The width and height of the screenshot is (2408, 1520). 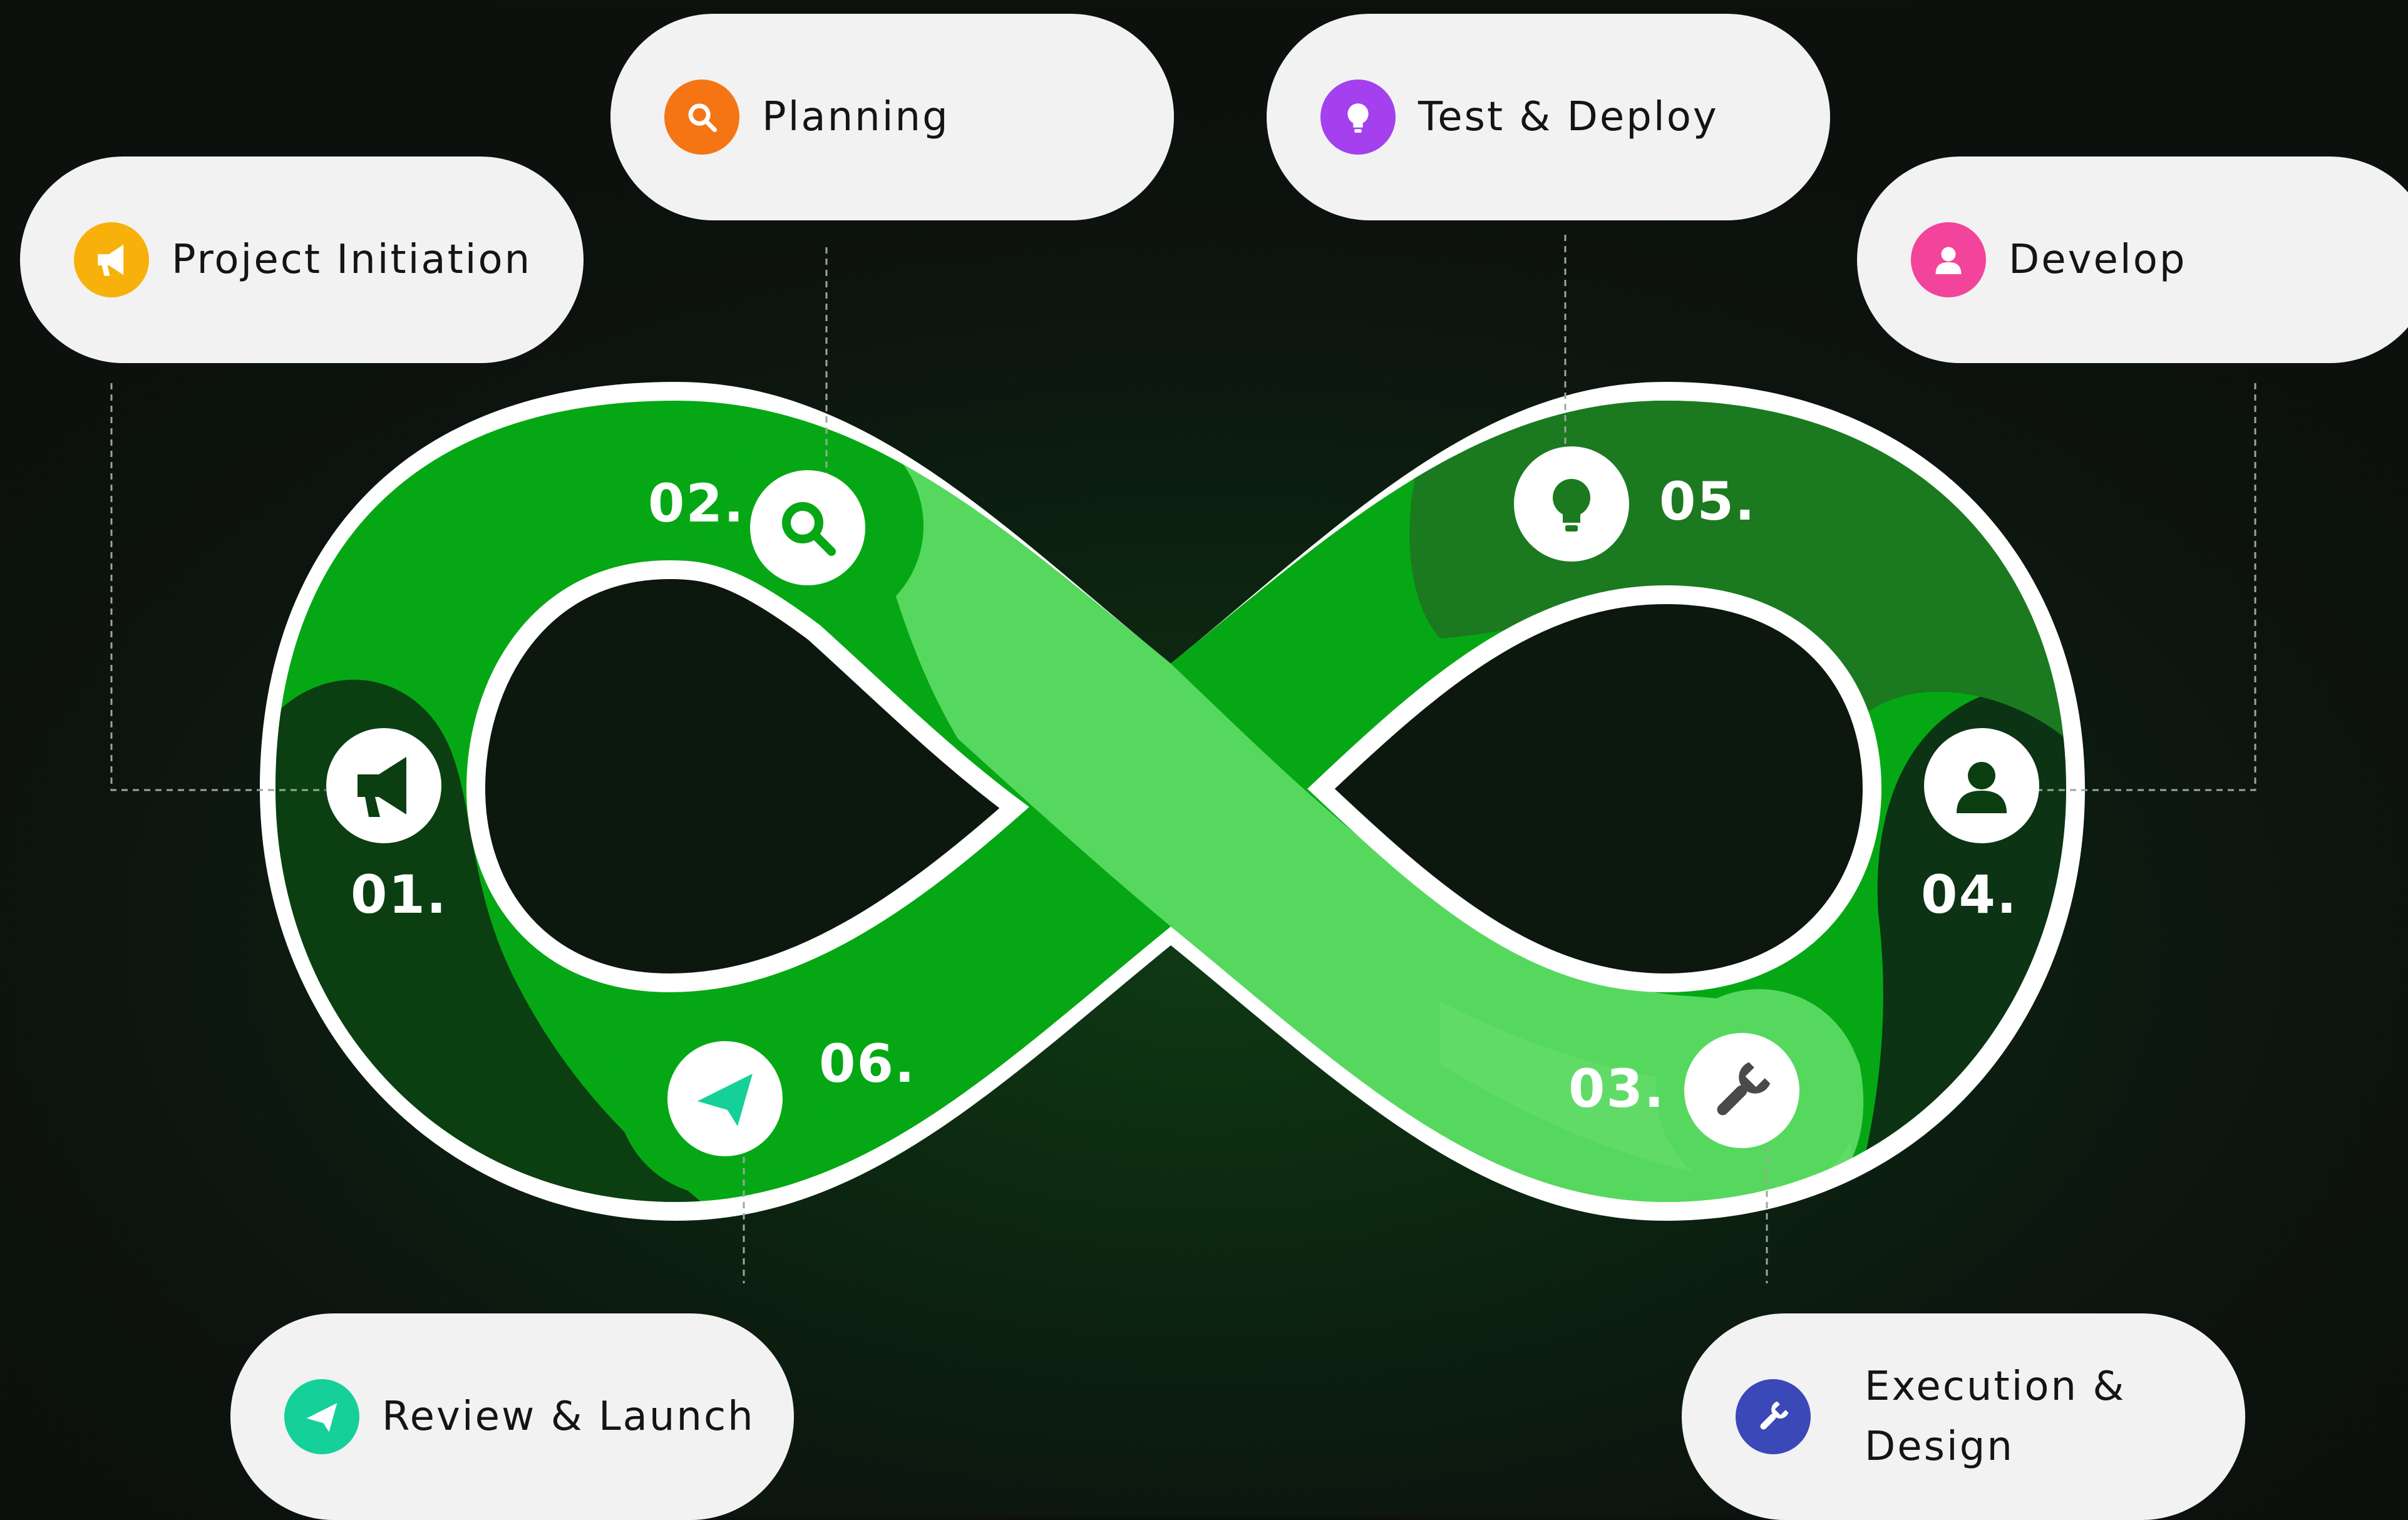 What do you see at coordinates (1358, 117) in the screenshot?
I see `lightbulb-icon` at bounding box center [1358, 117].